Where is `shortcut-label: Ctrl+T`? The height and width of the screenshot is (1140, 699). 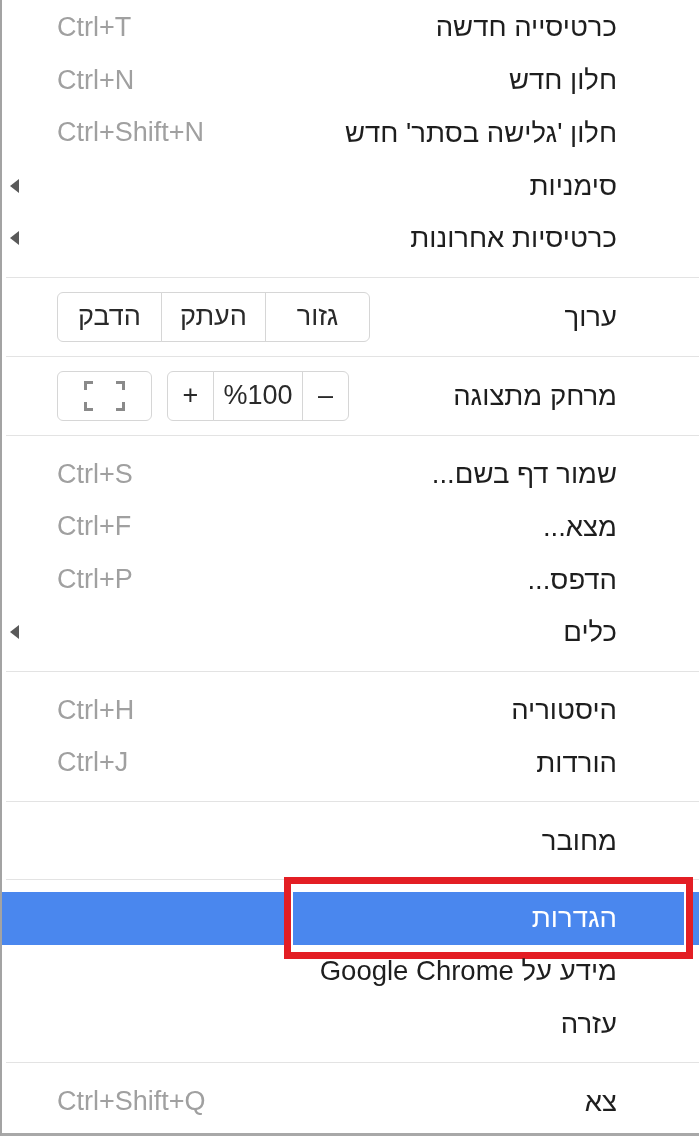 shortcut-label: Ctrl+T is located at coordinates (94, 27).